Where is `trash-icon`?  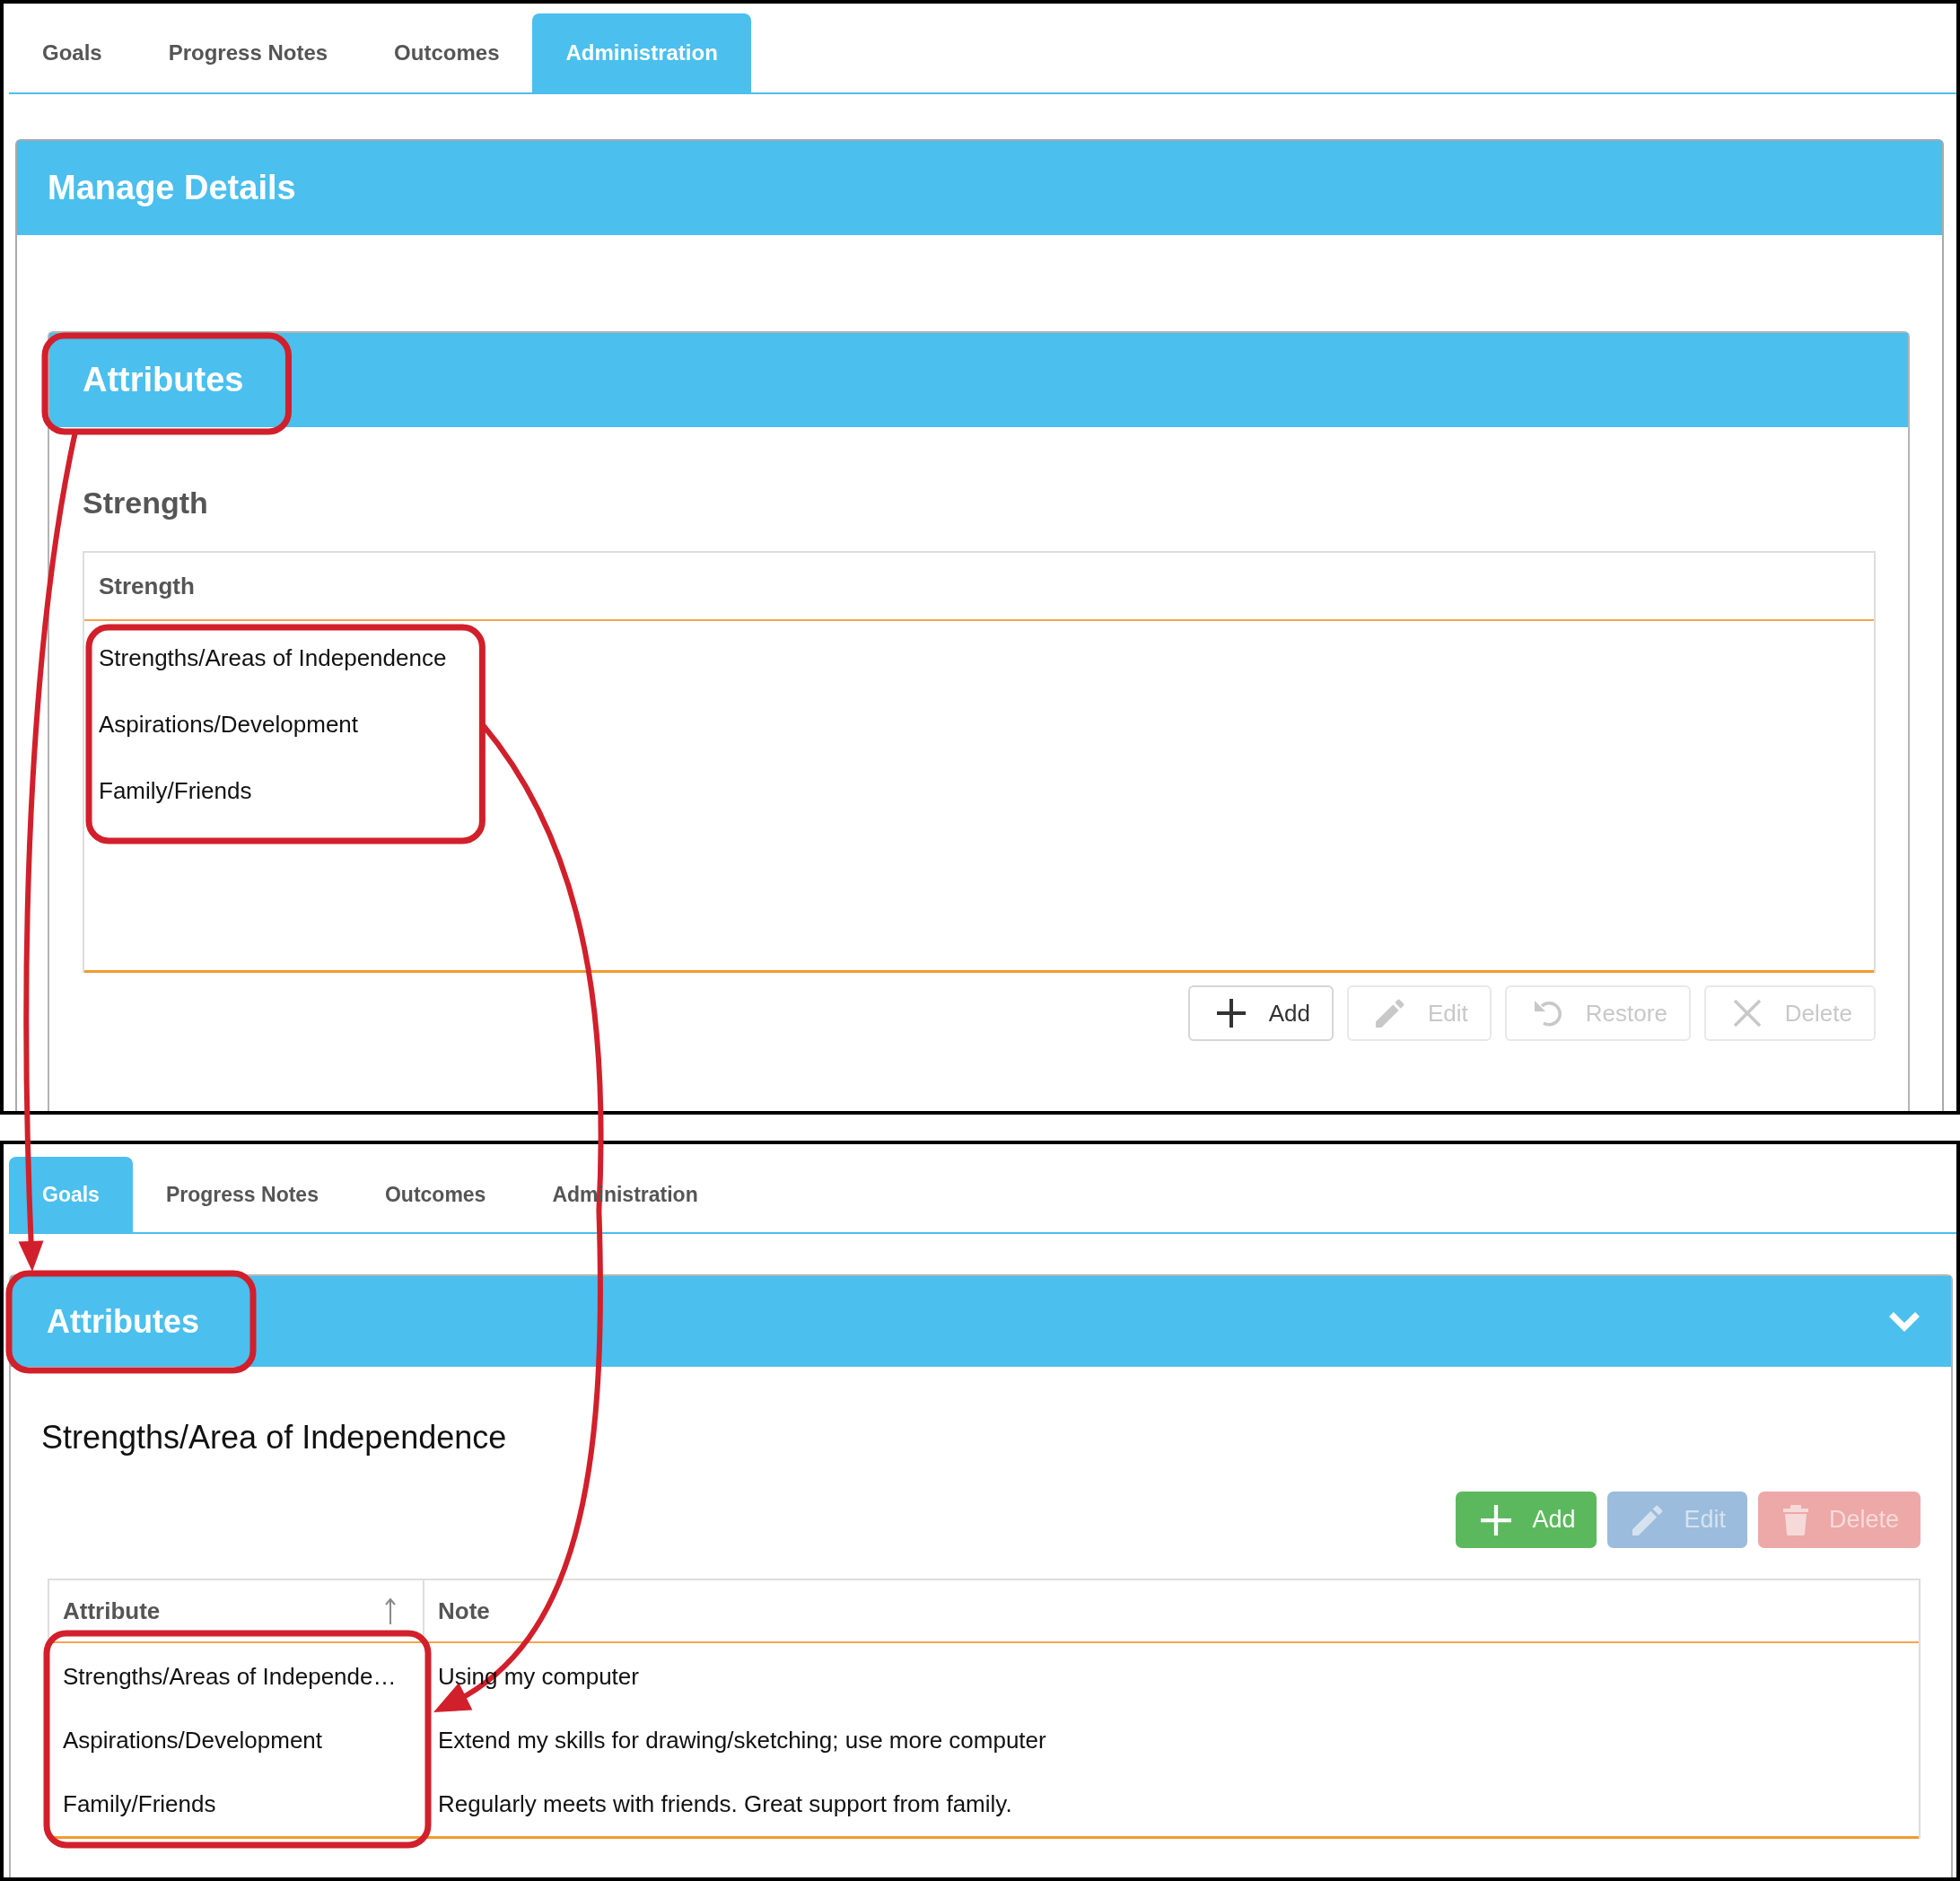 trash-icon is located at coordinates (1795, 1519).